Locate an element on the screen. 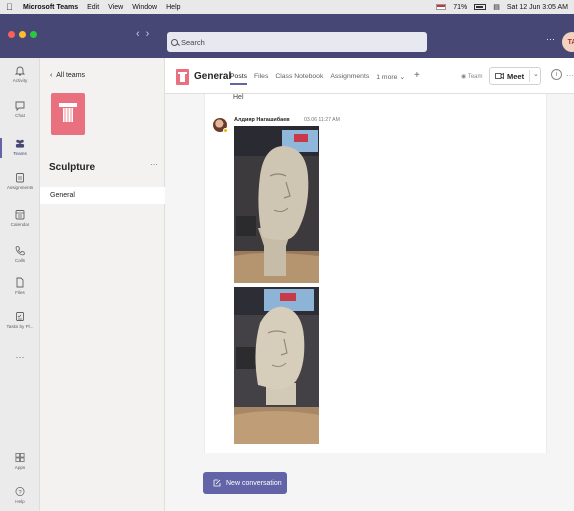 The width and height of the screenshot is (574, 511). tab-files: Files is located at coordinates (261, 79).